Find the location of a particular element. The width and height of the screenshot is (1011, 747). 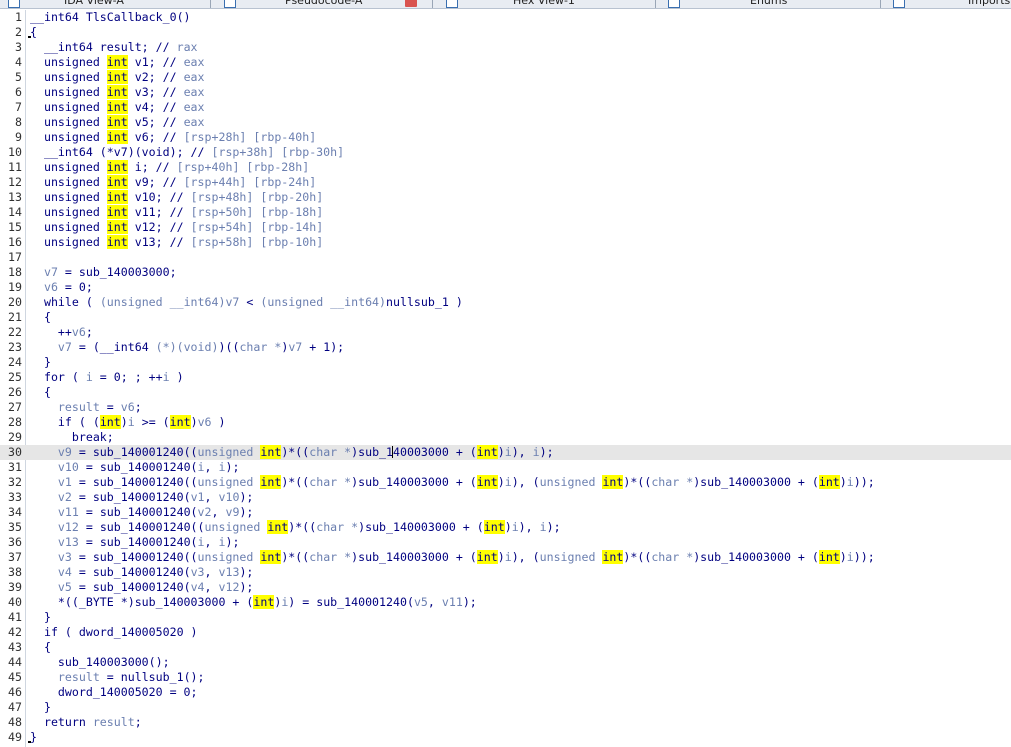

code-text: unsigned int v10; // [rsp+48h] [rbp-20h] is located at coordinates (176, 197).